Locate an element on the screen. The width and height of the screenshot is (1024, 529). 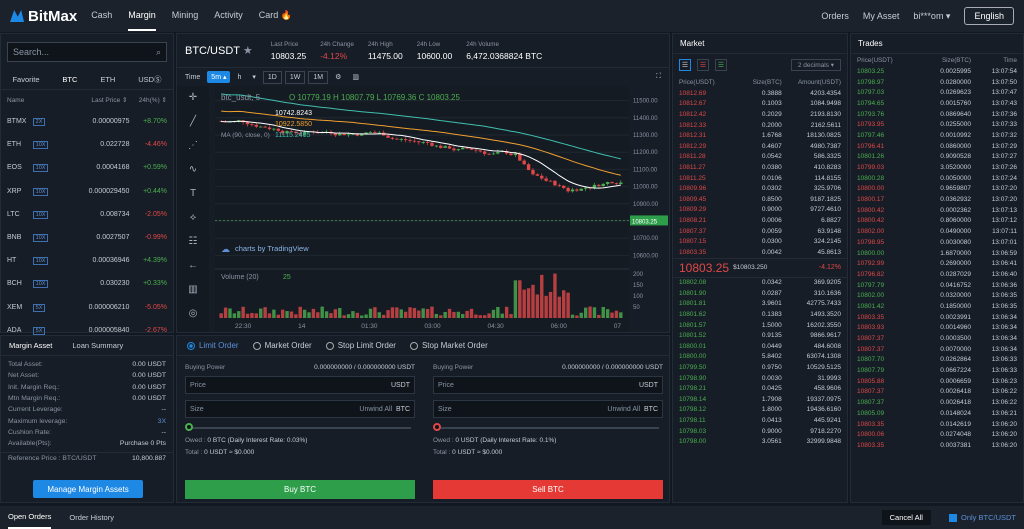
orders-link: Orders is located at coordinates (835, 16).